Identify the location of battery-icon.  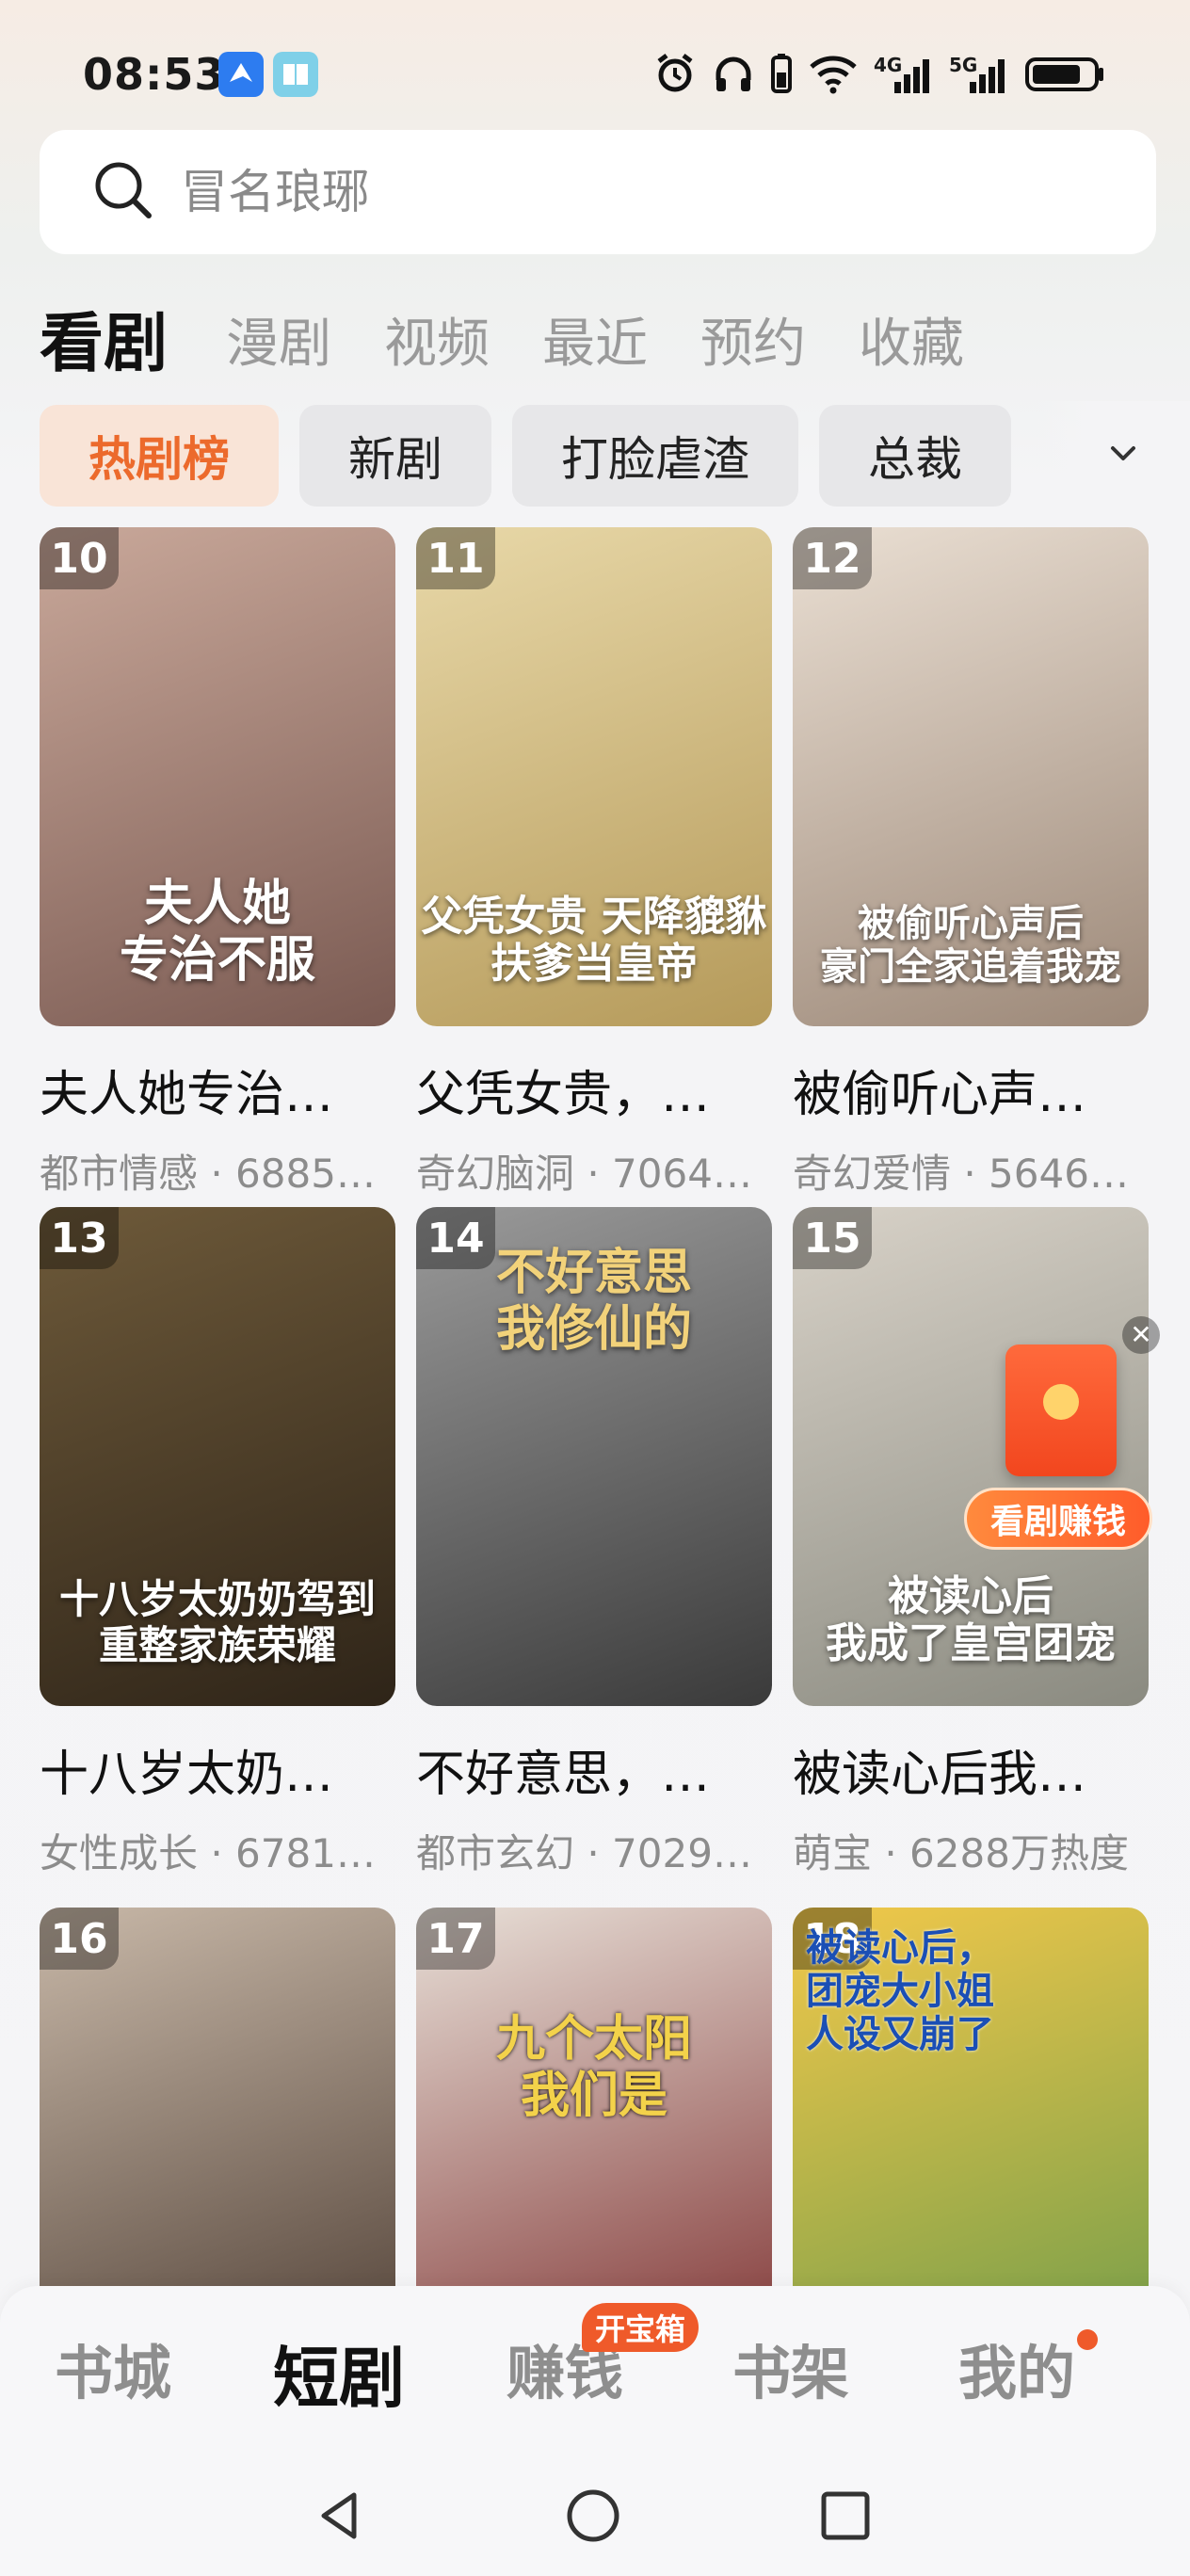
(1064, 75).